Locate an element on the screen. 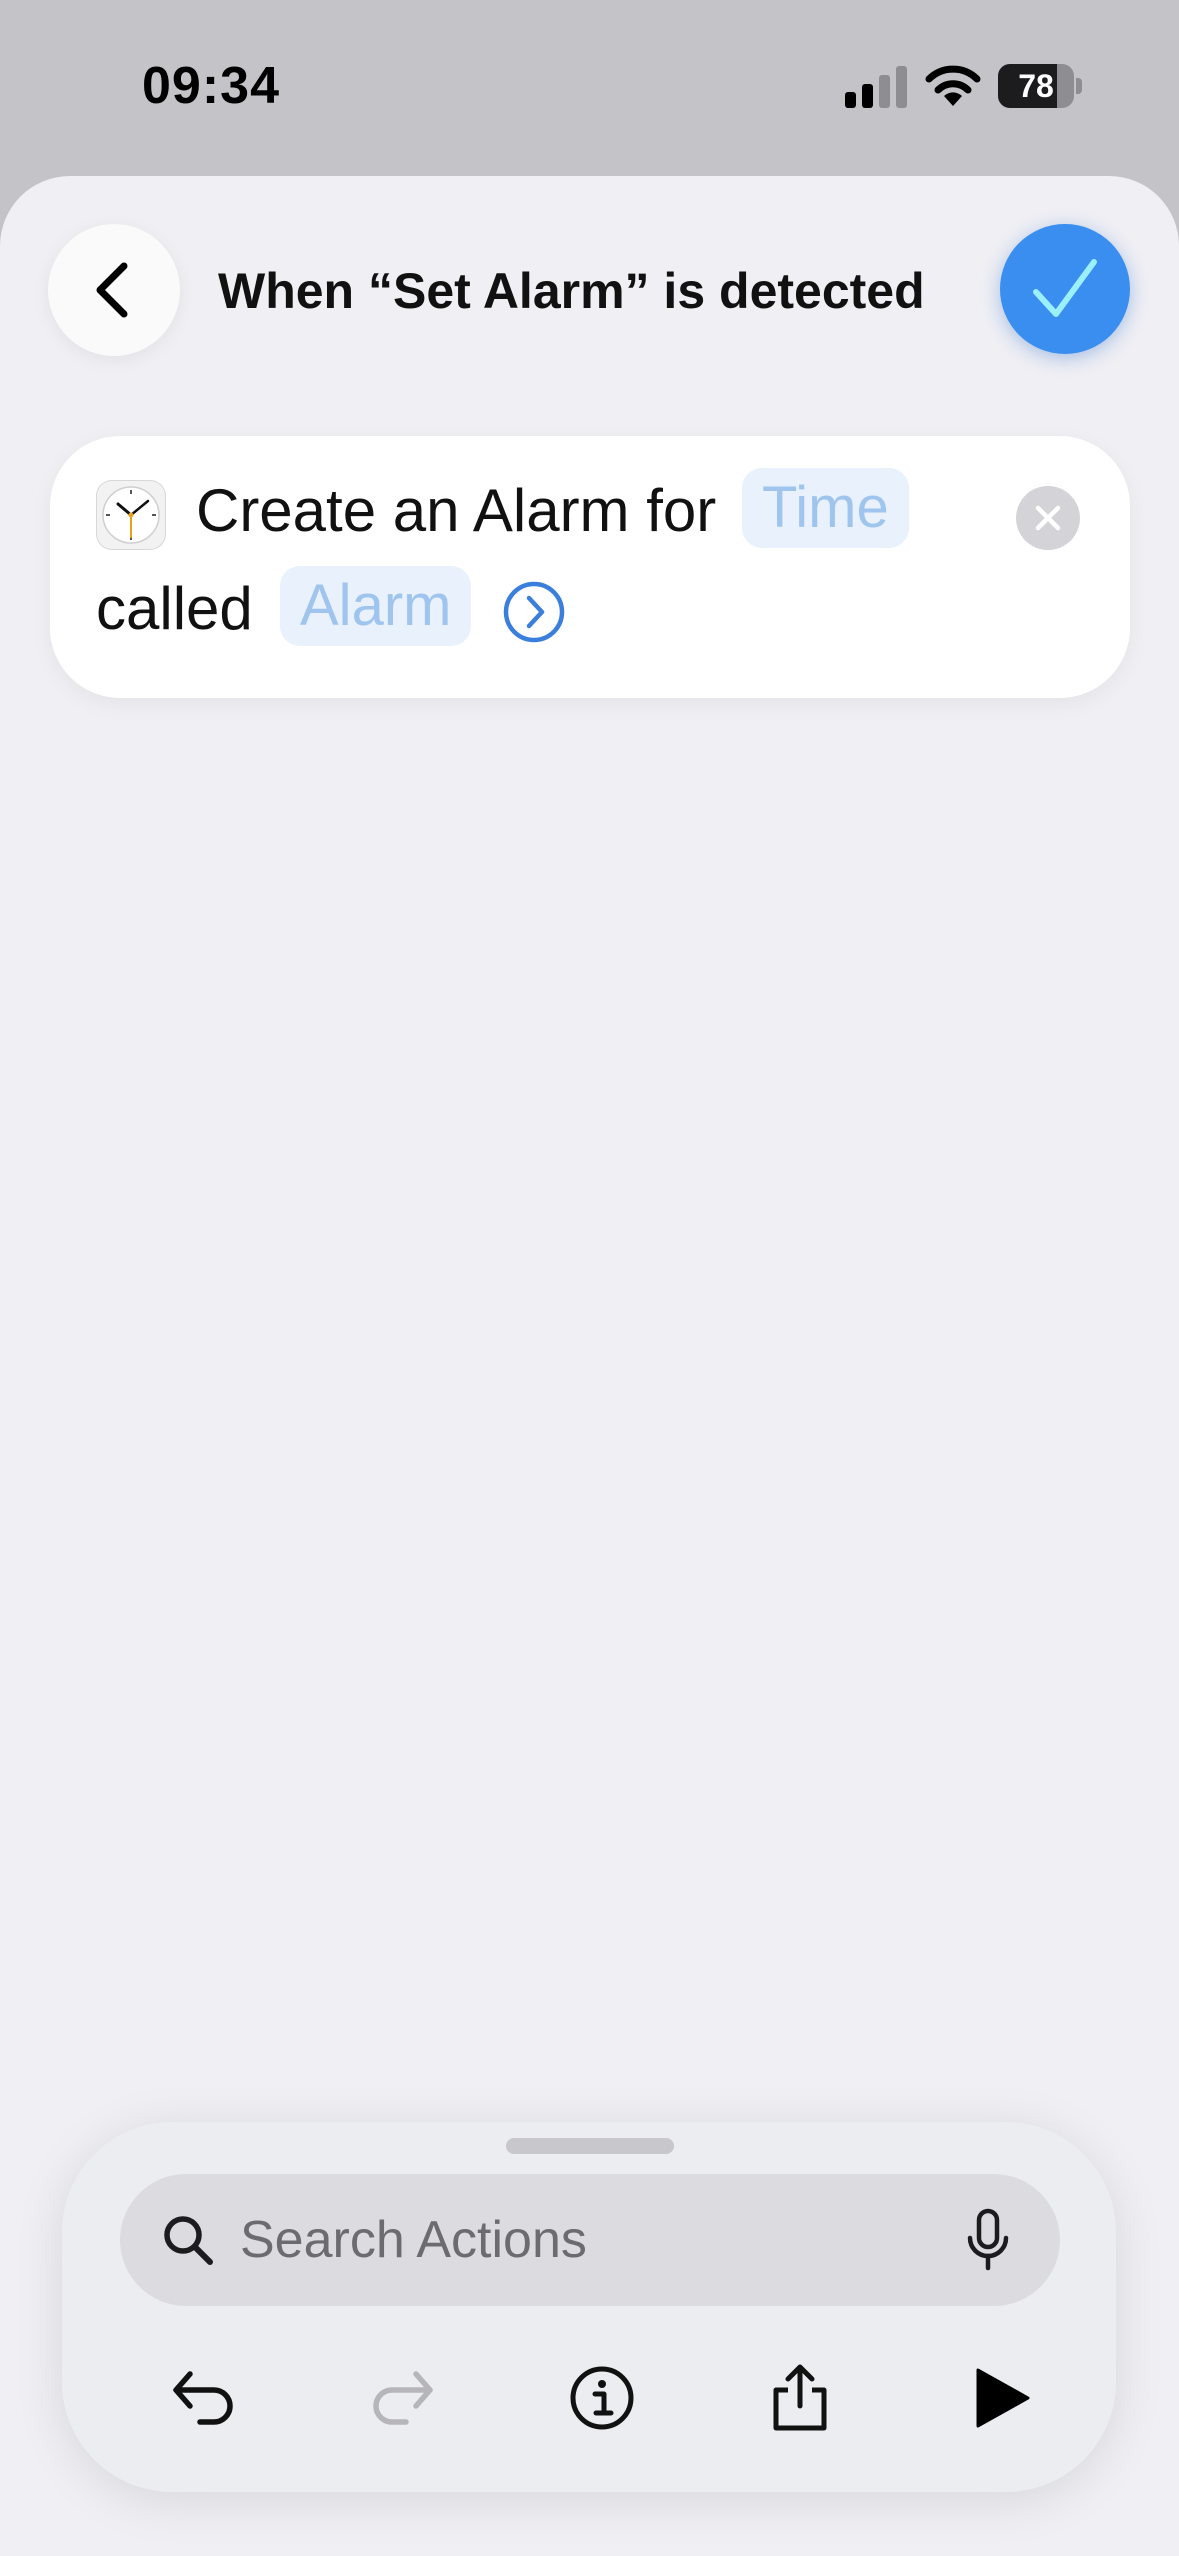  info-icon is located at coordinates (602, 2398).